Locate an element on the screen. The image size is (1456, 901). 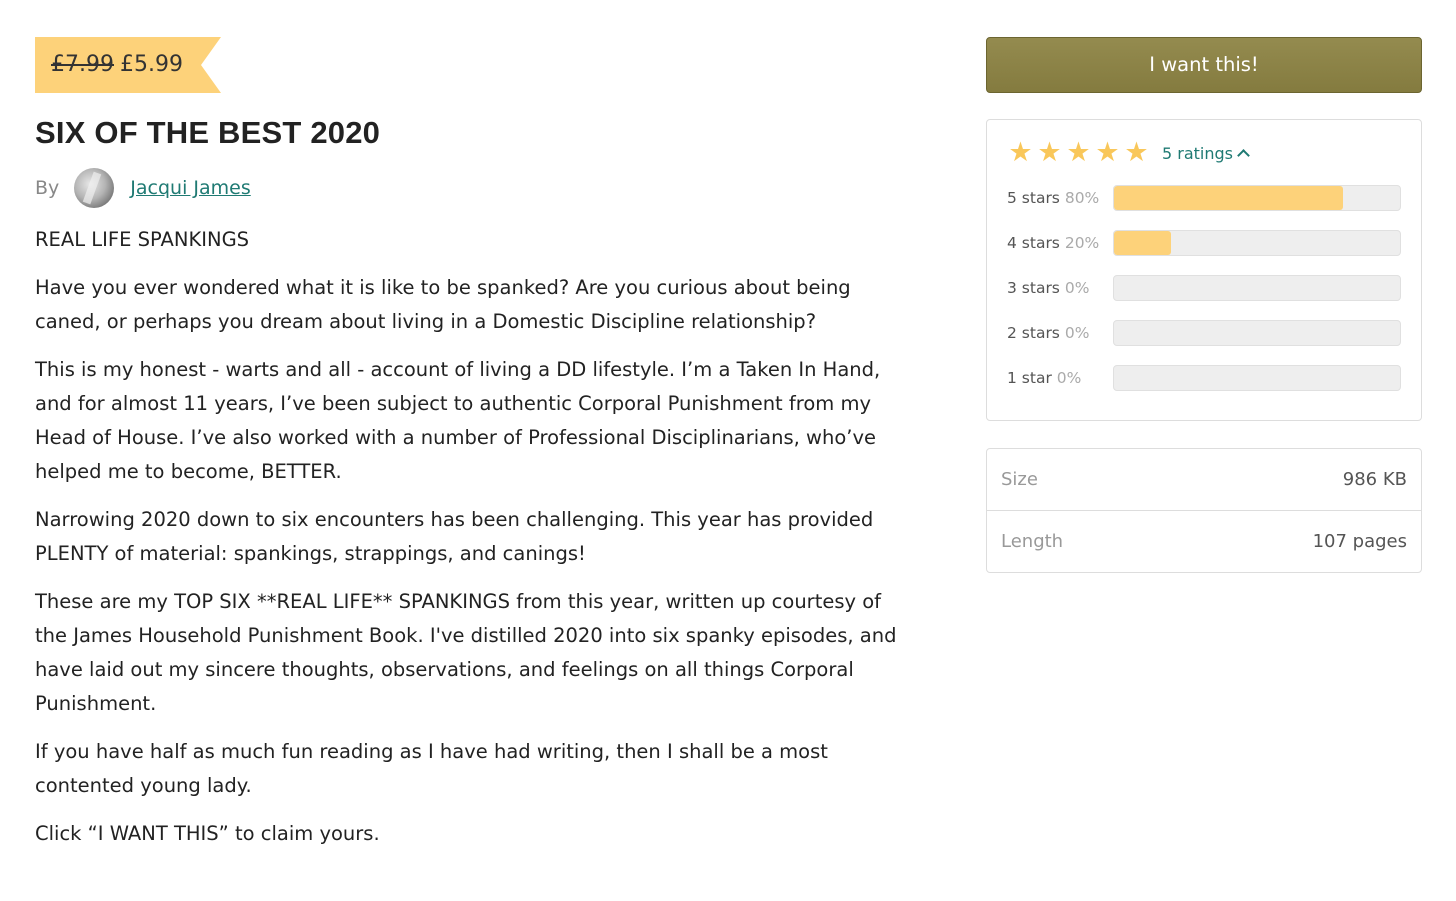
detail-key: Length is located at coordinates (1032, 541).